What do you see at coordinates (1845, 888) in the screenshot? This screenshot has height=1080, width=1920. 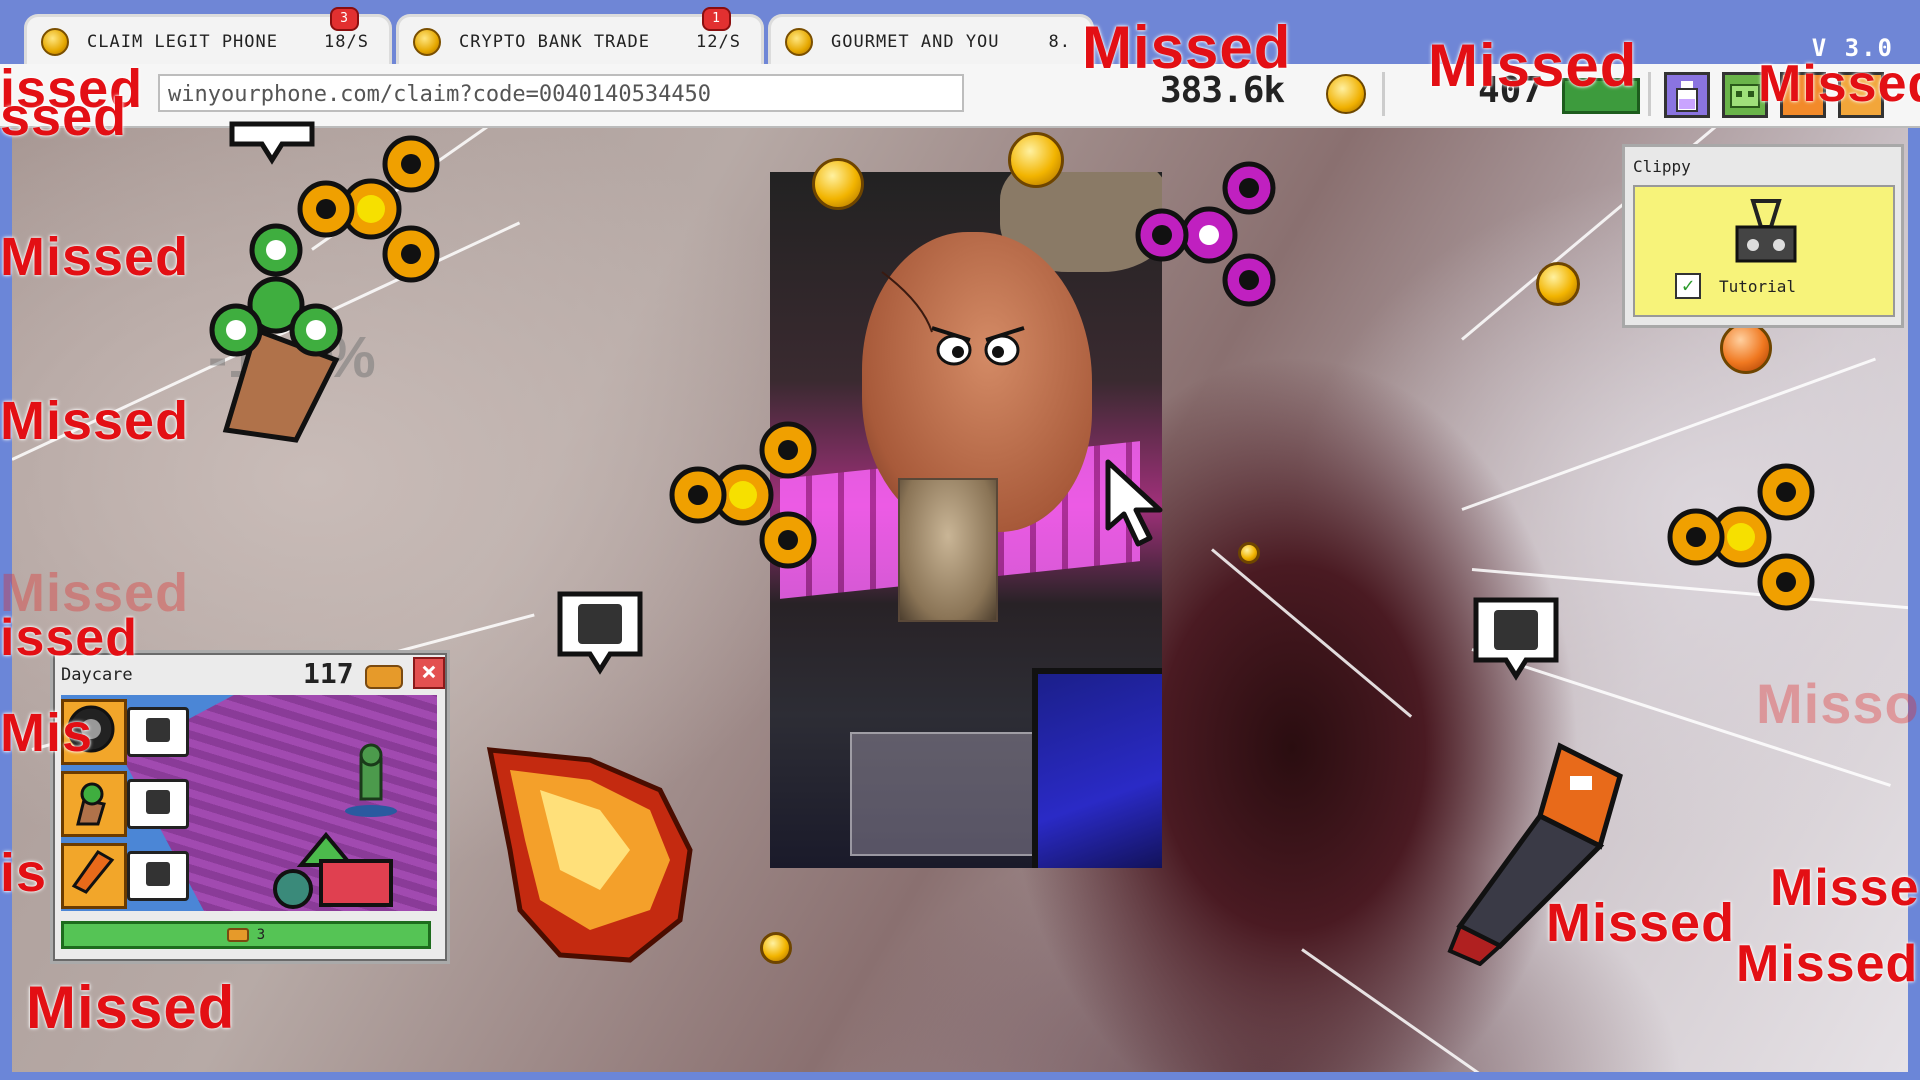 I see `missed-text-partial: Misse` at bounding box center [1845, 888].